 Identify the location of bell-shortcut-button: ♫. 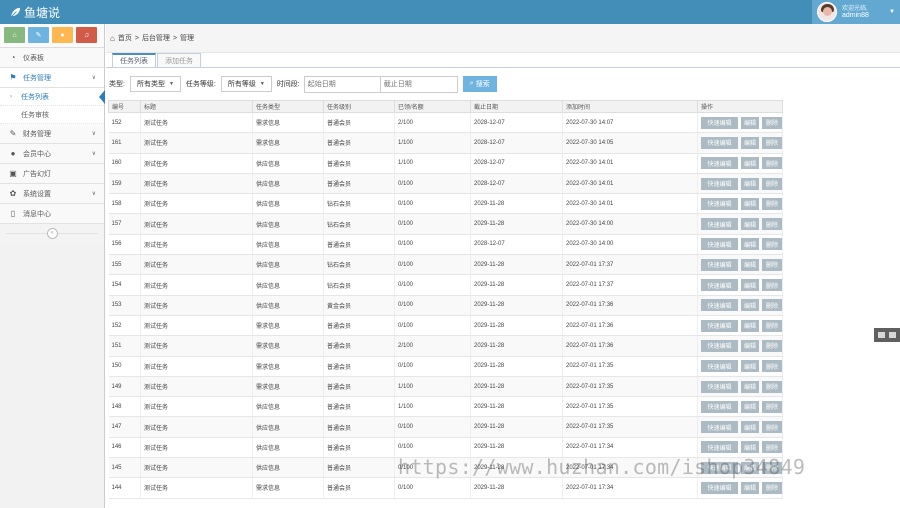
(86, 35).